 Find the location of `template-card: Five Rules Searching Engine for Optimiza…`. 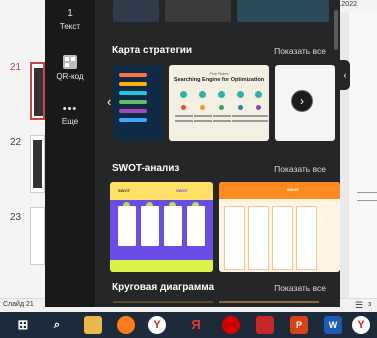

template-card: Five Rules Searching Engine for Optimiza… is located at coordinates (219, 103).